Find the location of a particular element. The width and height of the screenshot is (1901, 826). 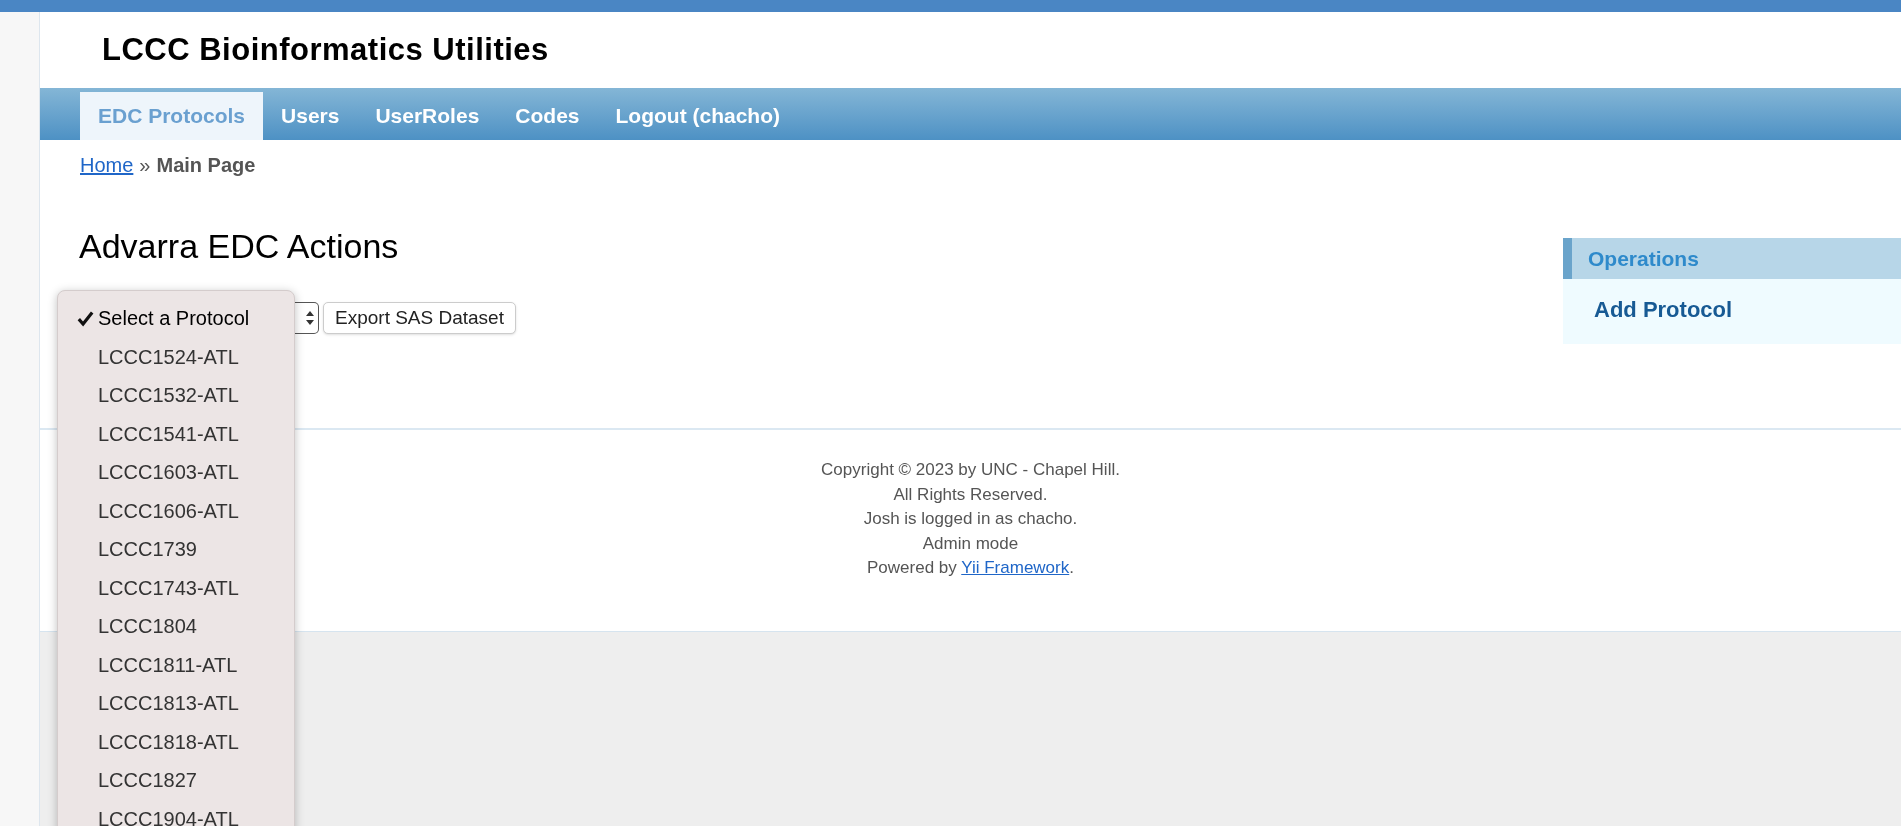

option-label: LCCC1827 is located at coordinates (147, 781).